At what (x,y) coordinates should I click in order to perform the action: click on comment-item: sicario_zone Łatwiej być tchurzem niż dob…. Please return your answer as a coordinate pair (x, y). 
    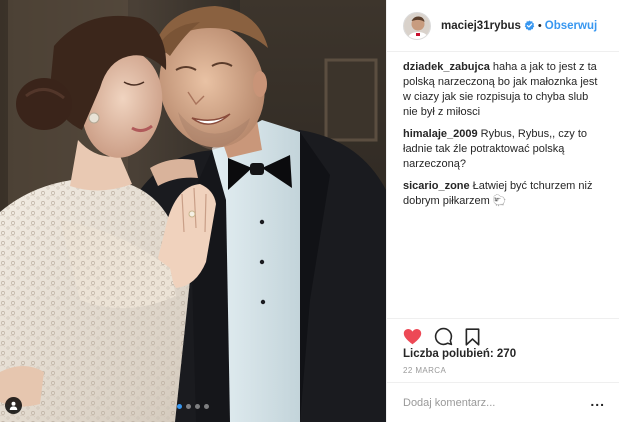
    Looking at the image, I should click on (503, 194).